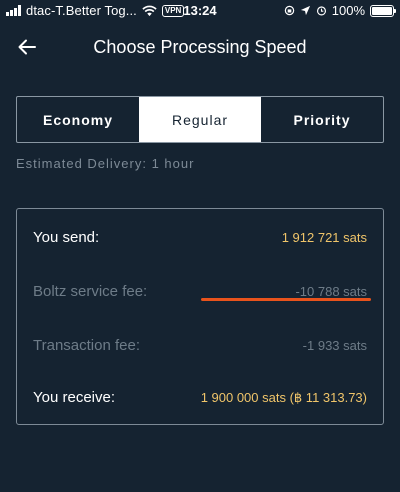 Image resolution: width=400 pixels, height=492 pixels. I want to click on page-title: Choose Processing Speed, so click(200, 47).